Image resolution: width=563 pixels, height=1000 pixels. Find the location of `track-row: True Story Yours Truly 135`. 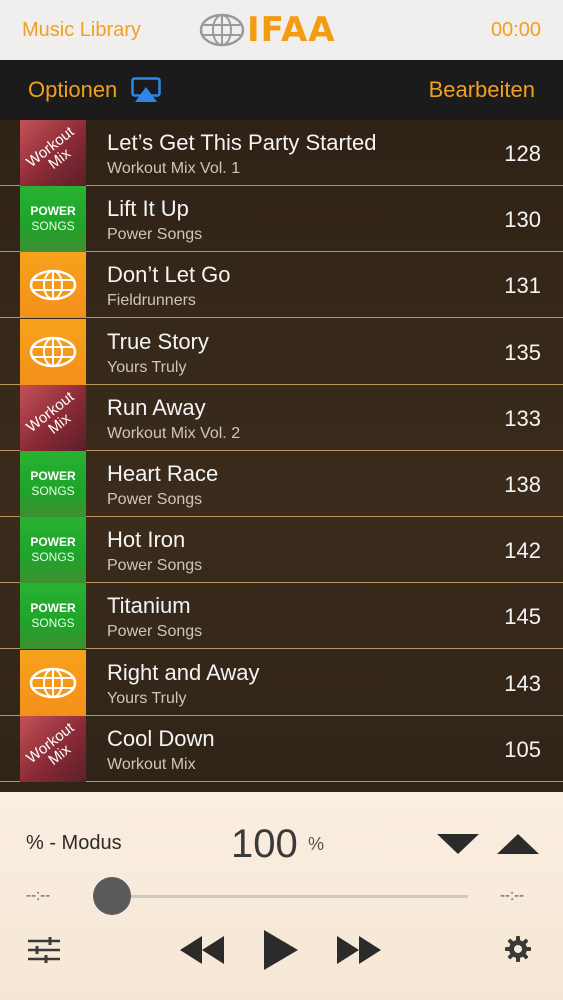

track-row: True Story Yours Truly 135 is located at coordinates (281, 351).